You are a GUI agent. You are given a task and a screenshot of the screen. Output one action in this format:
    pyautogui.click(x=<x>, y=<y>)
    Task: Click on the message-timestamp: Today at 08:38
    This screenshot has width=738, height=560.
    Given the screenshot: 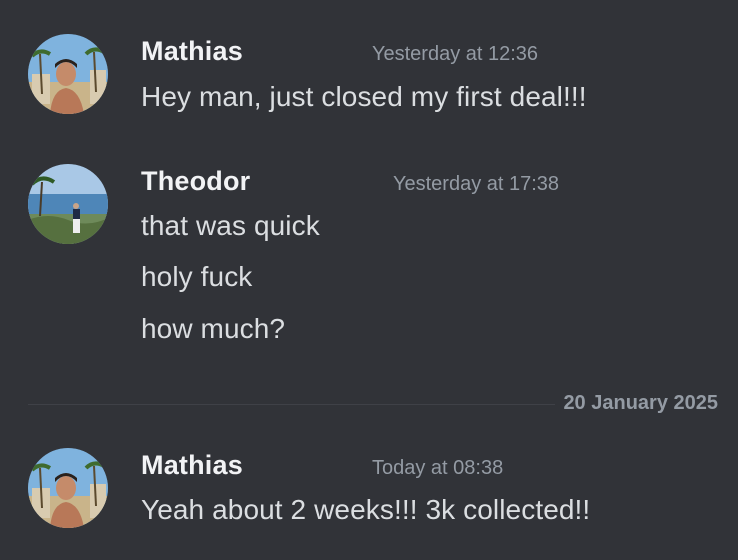 What is the action you would take?
    pyautogui.click(x=438, y=468)
    